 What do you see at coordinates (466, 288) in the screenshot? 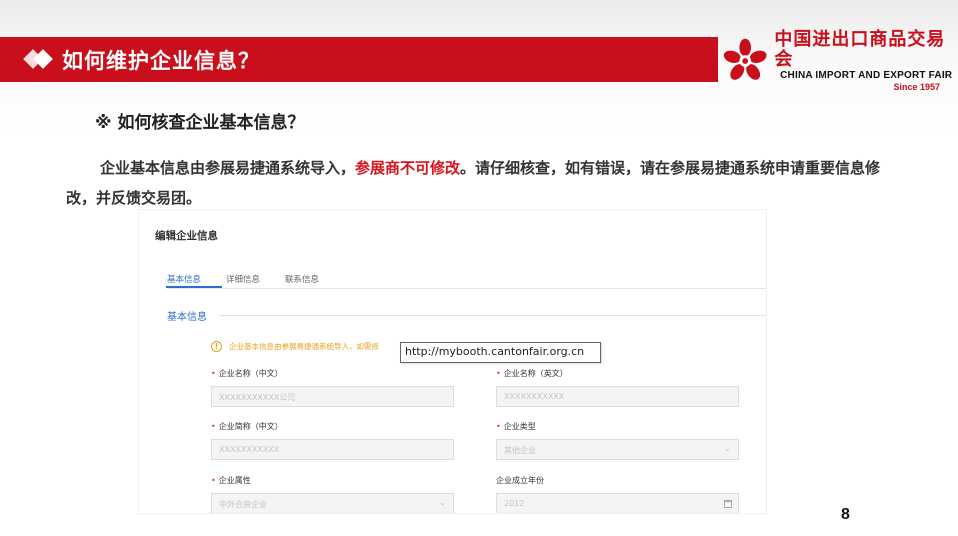
I see `tabs-divider` at bounding box center [466, 288].